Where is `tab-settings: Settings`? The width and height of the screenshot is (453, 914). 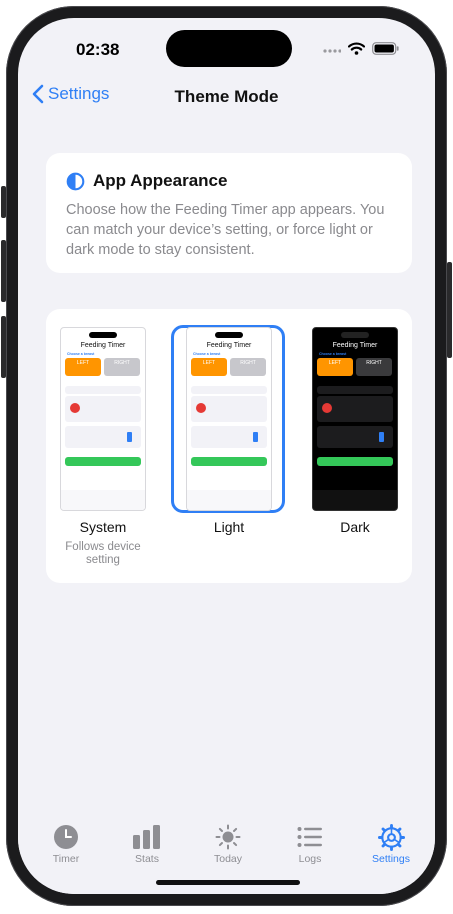 tab-settings: Settings is located at coordinates (391, 844).